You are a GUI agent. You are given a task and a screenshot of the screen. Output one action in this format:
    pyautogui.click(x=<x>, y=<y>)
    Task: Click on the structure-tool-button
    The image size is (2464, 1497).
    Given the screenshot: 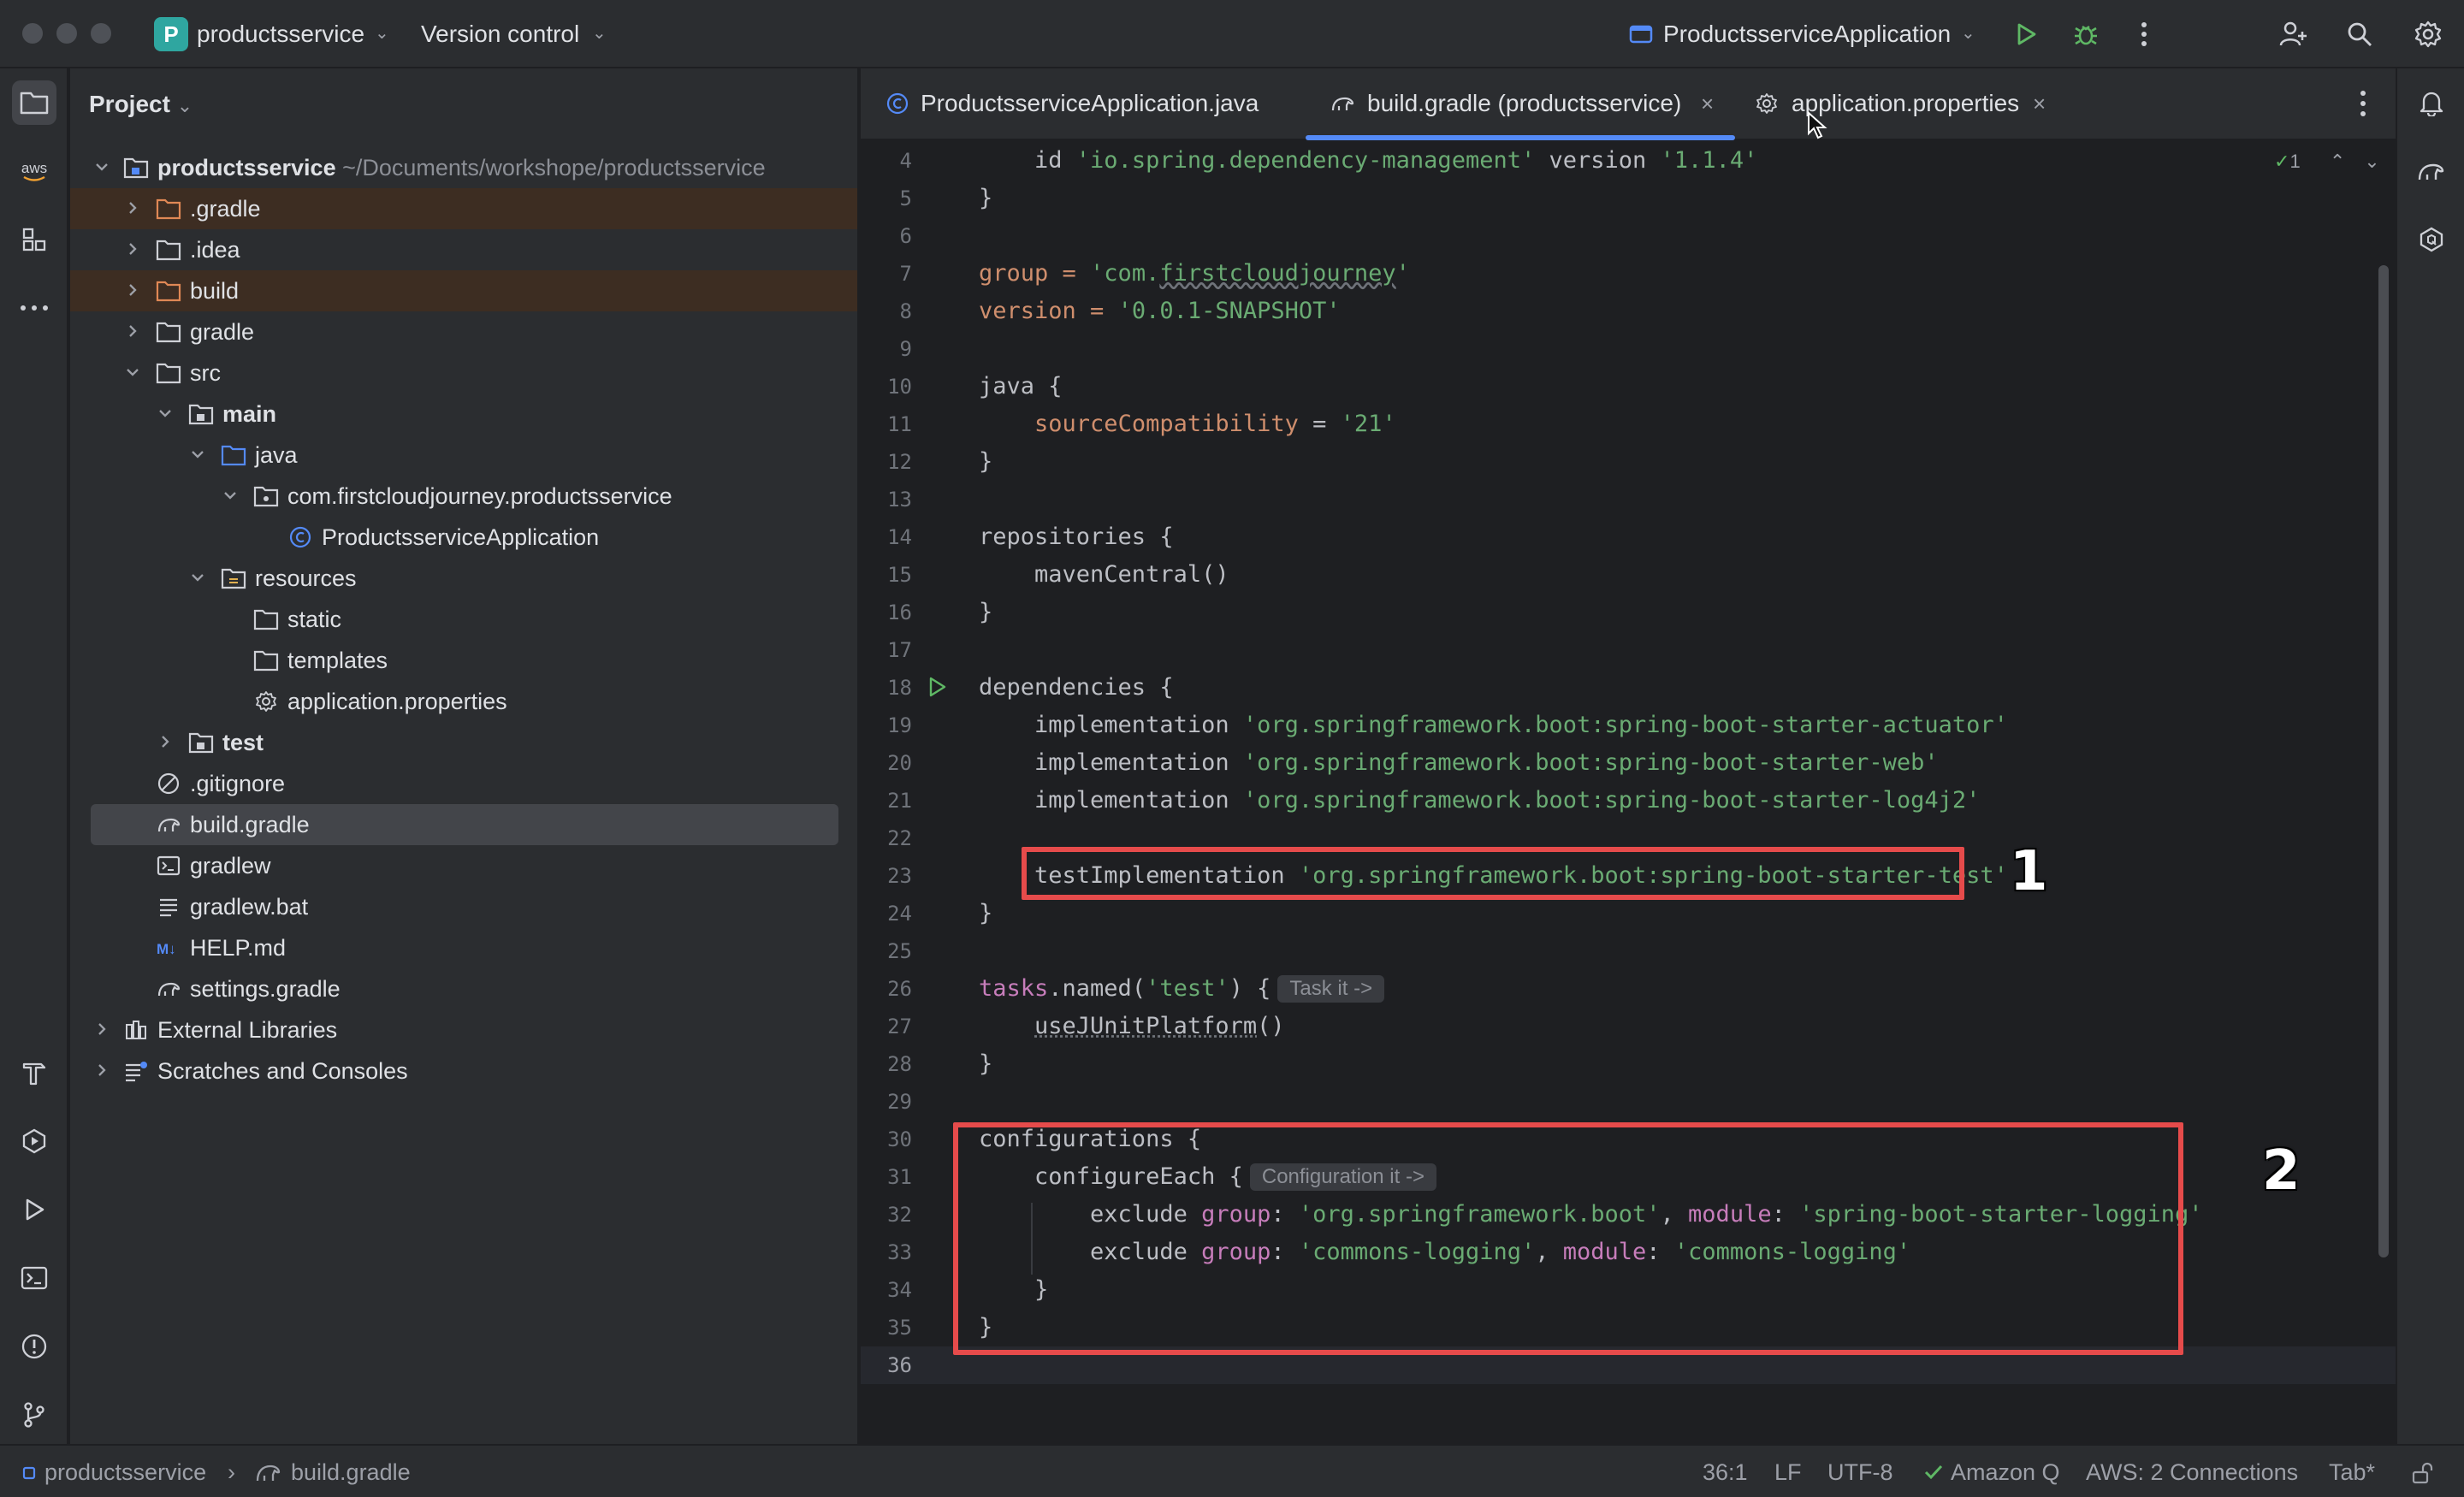 What is the action you would take?
    pyautogui.click(x=34, y=239)
    